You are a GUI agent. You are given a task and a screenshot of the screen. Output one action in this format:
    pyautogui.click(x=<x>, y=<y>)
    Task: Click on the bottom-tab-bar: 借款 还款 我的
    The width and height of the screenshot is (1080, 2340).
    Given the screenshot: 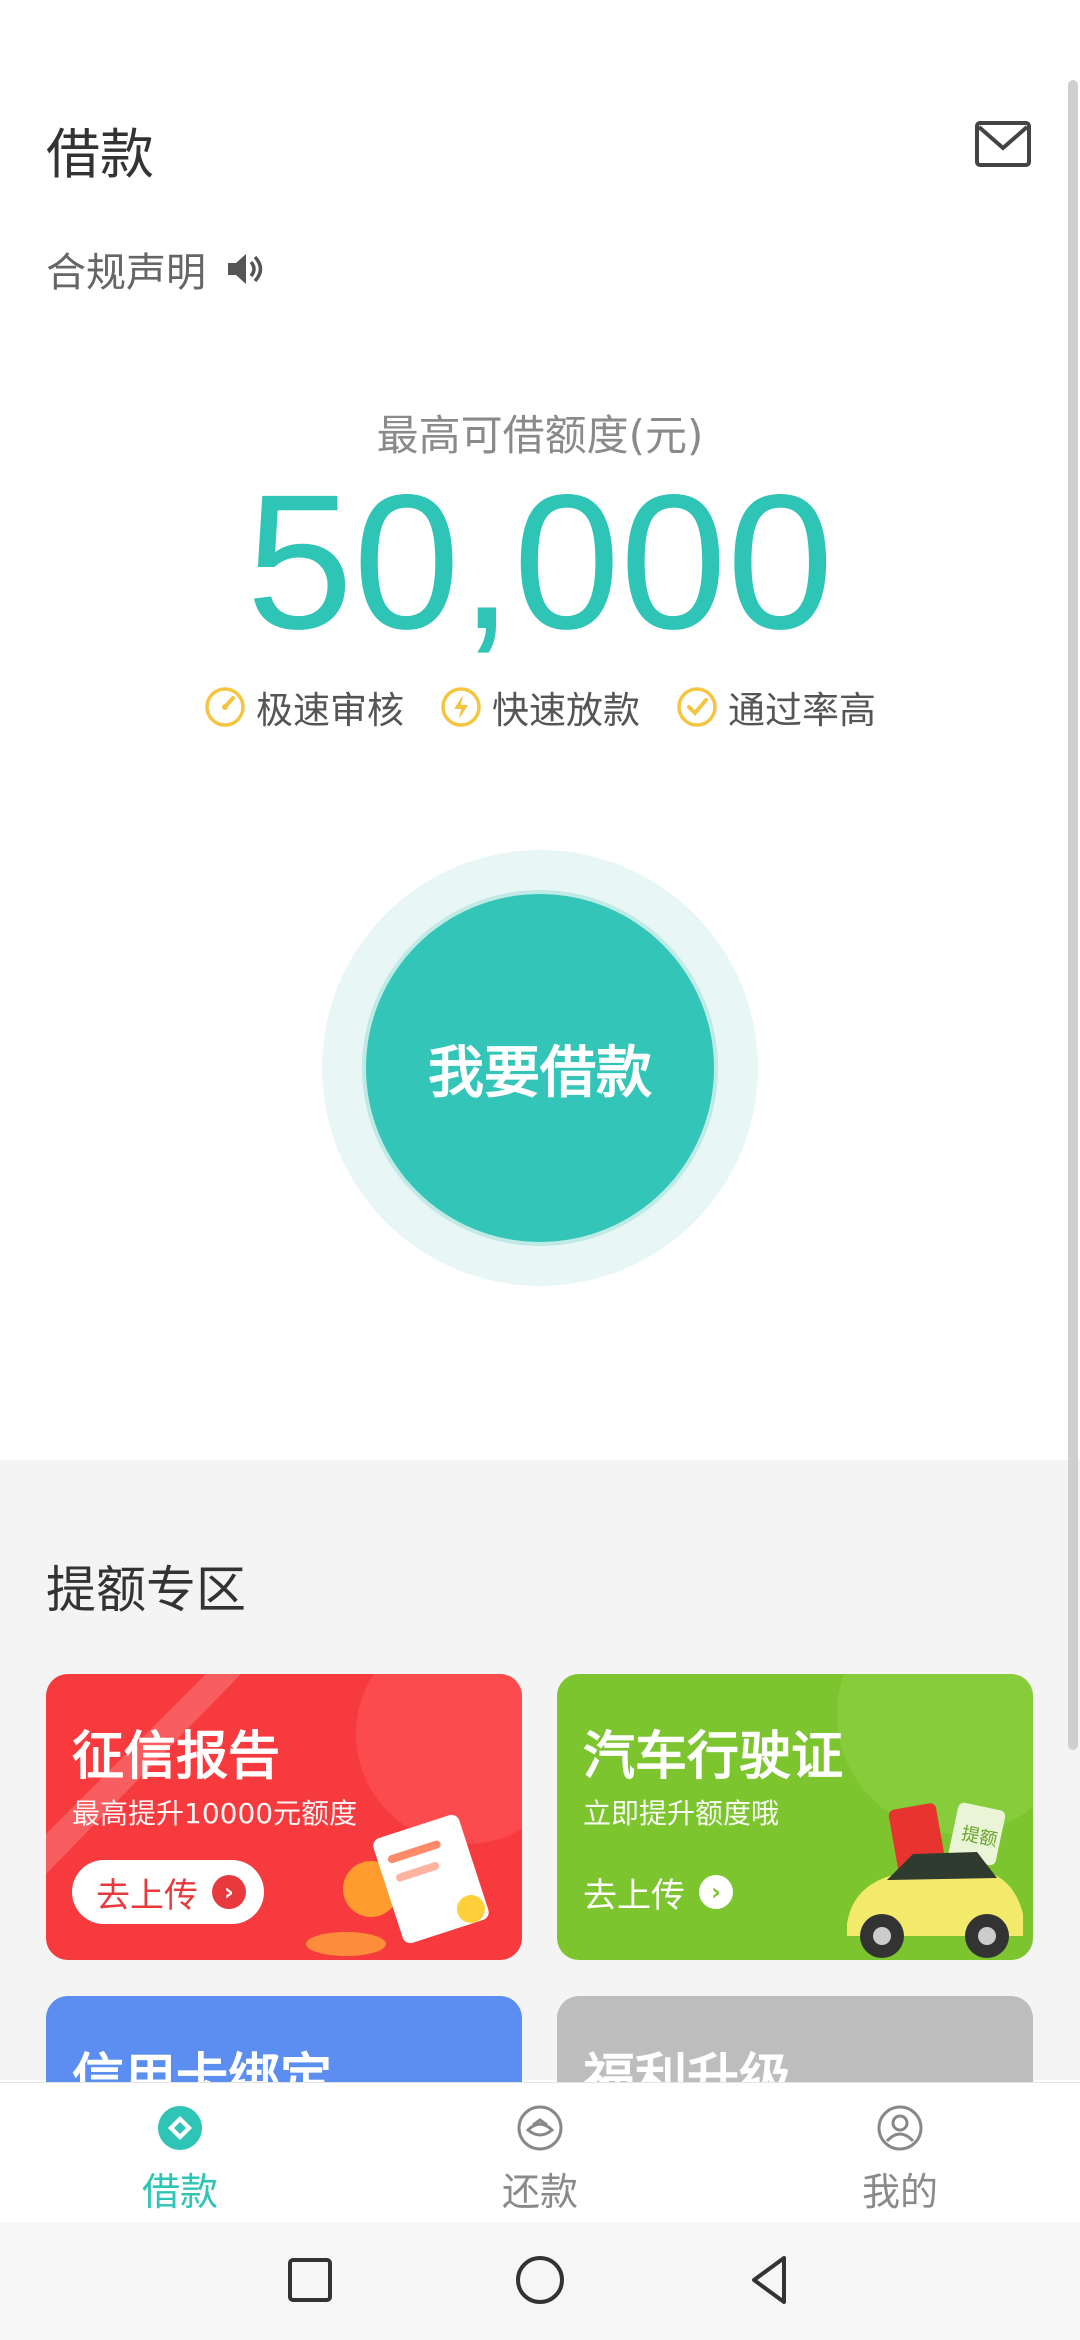 What is the action you would take?
    pyautogui.click(x=540, y=2152)
    